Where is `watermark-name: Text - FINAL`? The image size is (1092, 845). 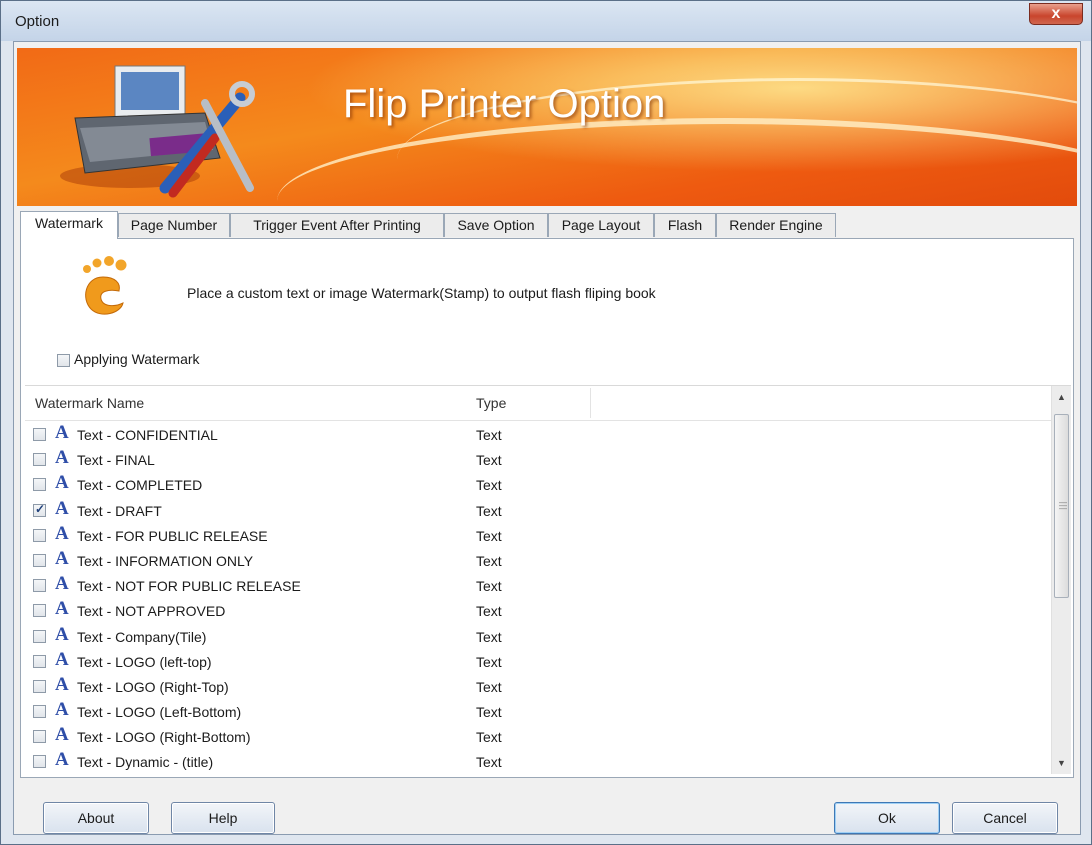 watermark-name: Text - FINAL is located at coordinates (116, 460).